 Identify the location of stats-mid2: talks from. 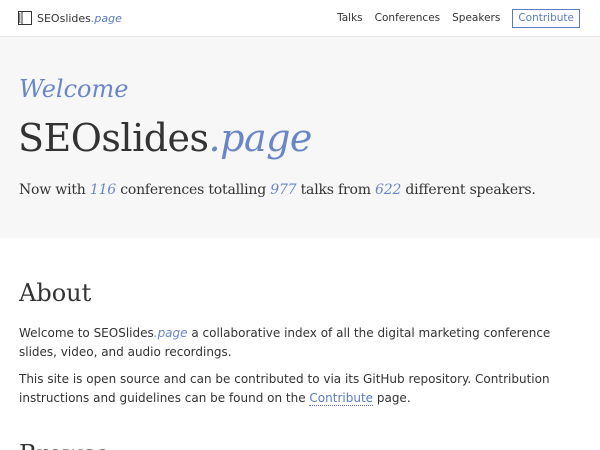
(336, 190).